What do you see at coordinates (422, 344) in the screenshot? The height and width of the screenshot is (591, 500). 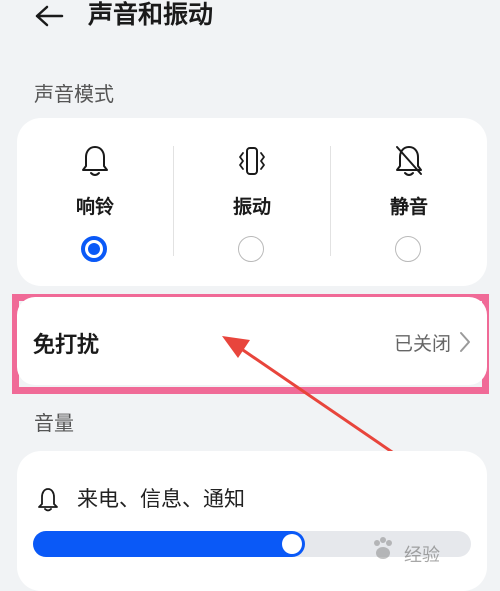 I see `do-not-disturb-status: 已关闭` at bounding box center [422, 344].